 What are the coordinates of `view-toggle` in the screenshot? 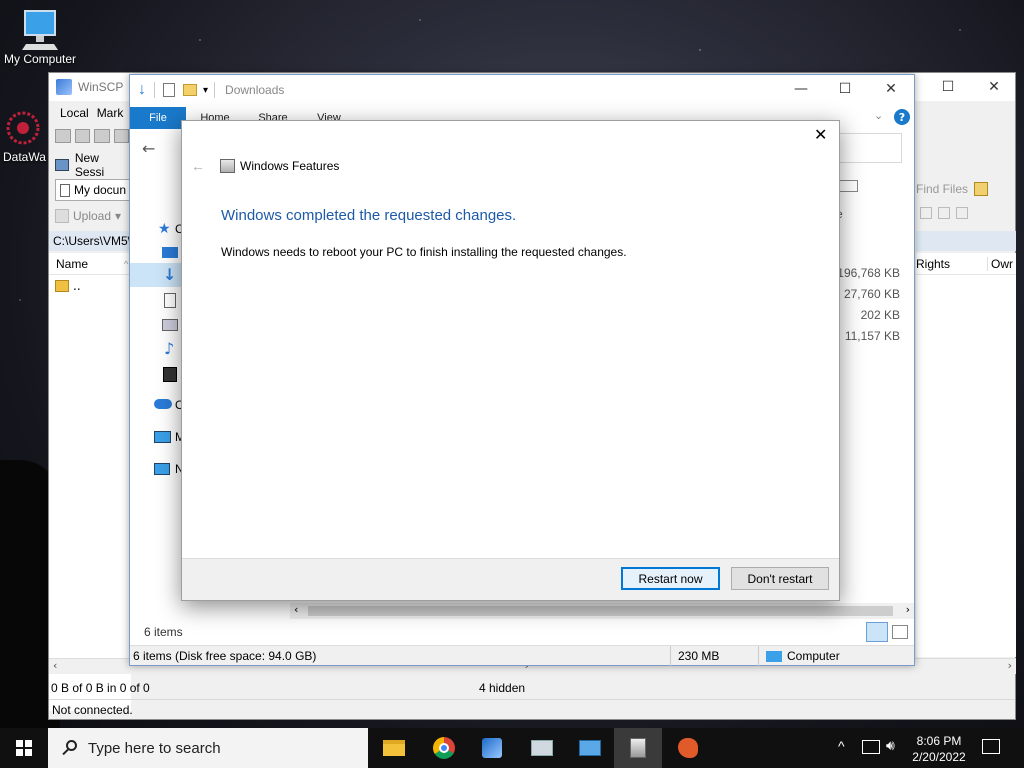 It's located at (856, 186).